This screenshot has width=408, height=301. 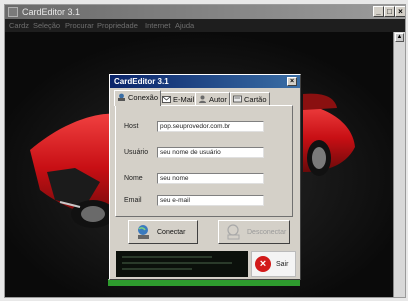 I want to click on tab-email: E-Mail, so click(x=178, y=98).